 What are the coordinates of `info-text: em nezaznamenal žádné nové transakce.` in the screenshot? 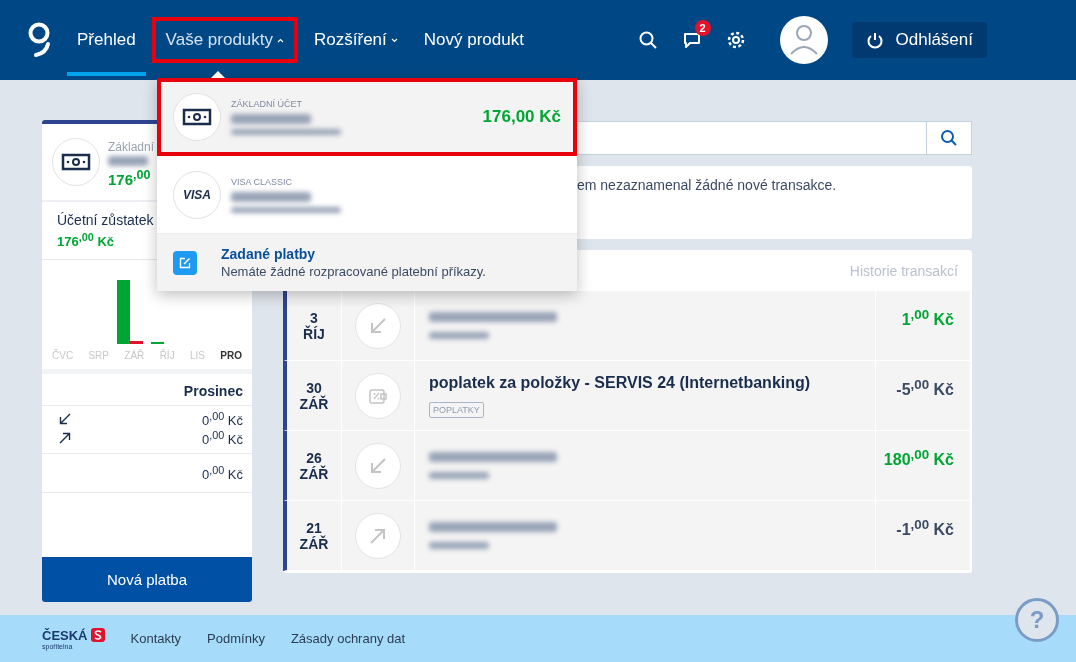 It's located at (707, 185).